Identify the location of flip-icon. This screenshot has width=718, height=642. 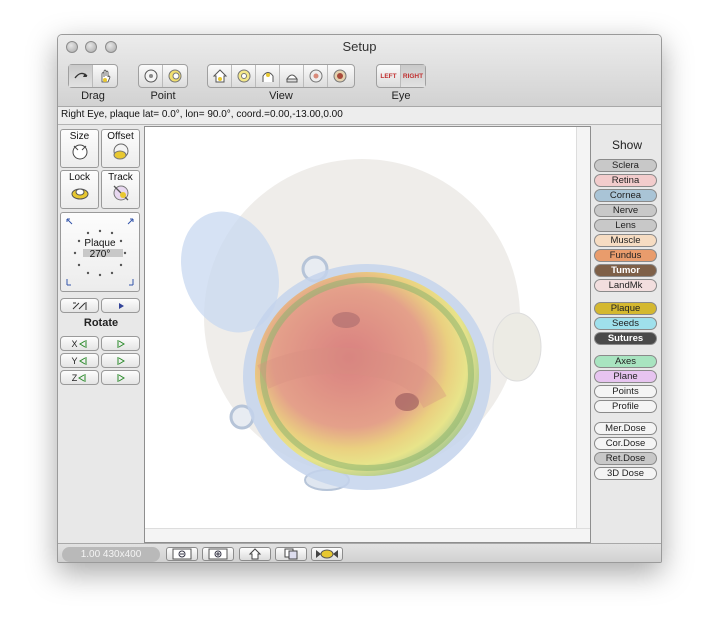
(79, 305).